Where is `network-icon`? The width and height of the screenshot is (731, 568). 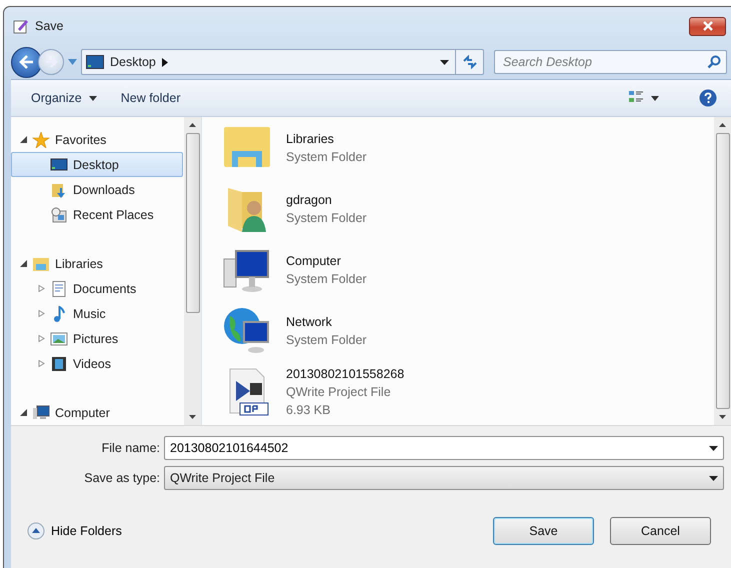
network-icon is located at coordinates (247, 331).